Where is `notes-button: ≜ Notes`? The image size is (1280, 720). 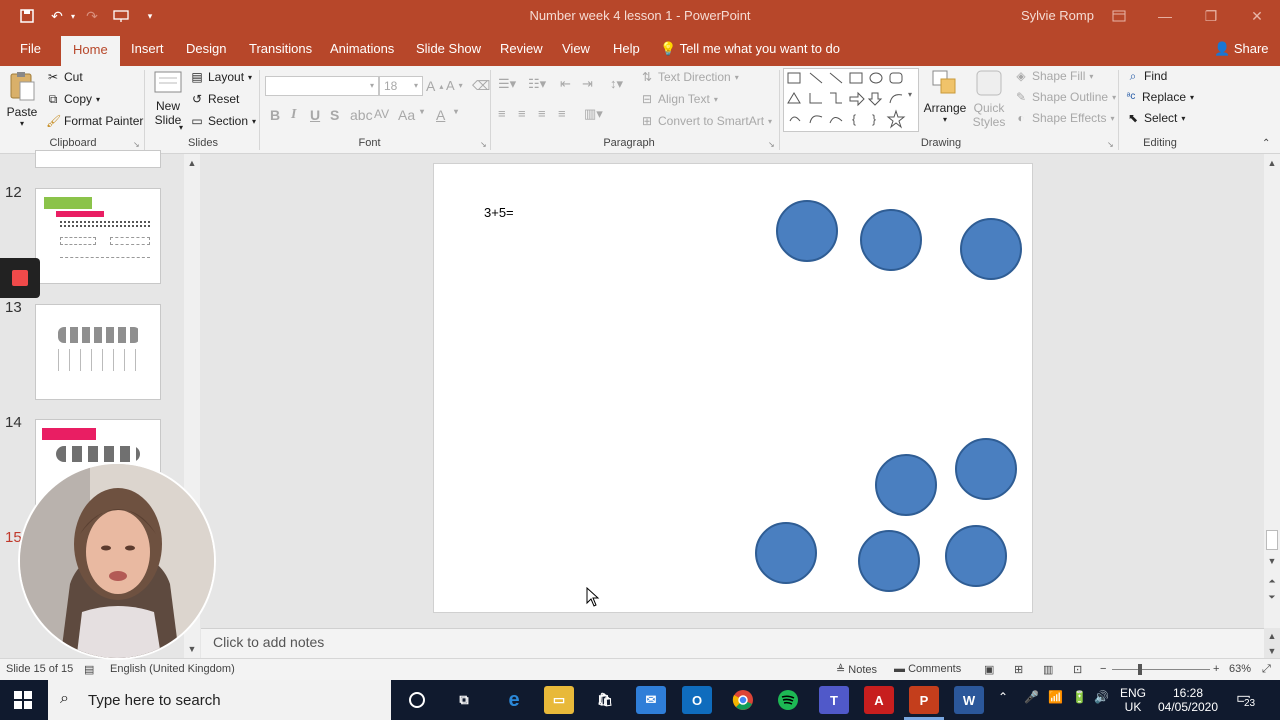 notes-button: ≜ Notes is located at coordinates (856, 669).